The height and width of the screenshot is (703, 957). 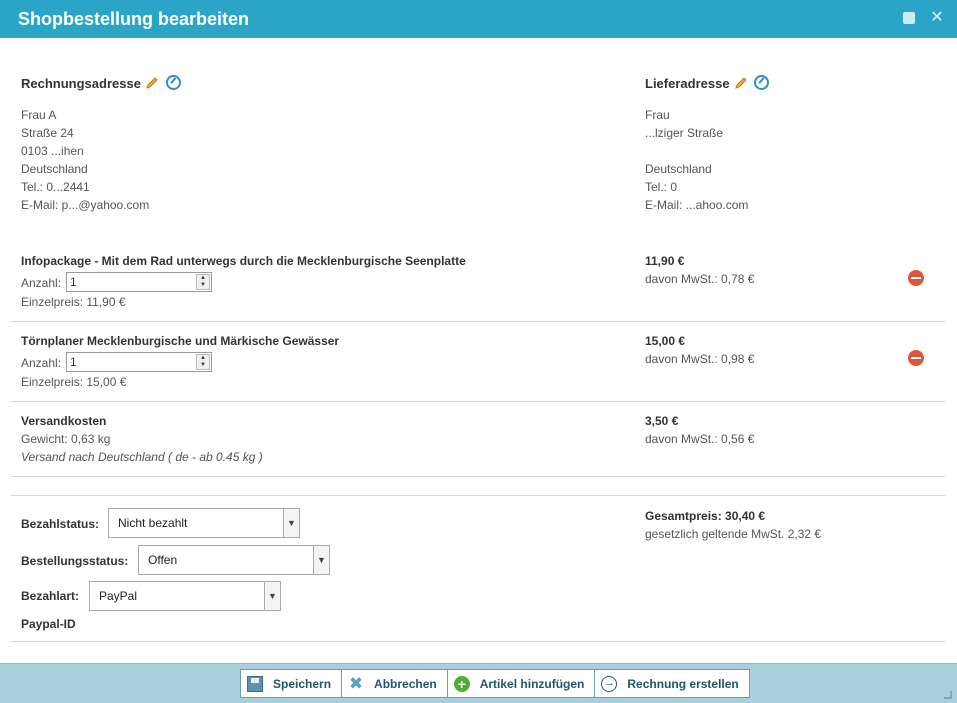 I want to click on billing-line: Deutschland, so click(x=54, y=169).